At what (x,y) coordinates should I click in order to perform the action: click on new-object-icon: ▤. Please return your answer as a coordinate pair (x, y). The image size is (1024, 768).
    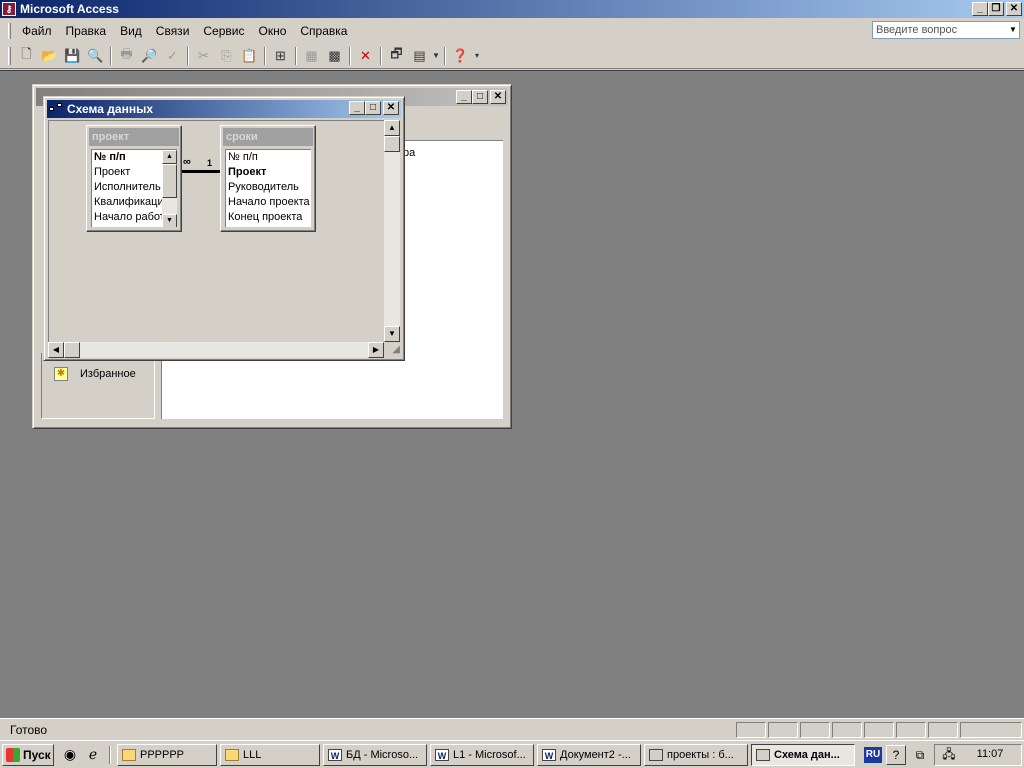
    Looking at the image, I should click on (419, 56).